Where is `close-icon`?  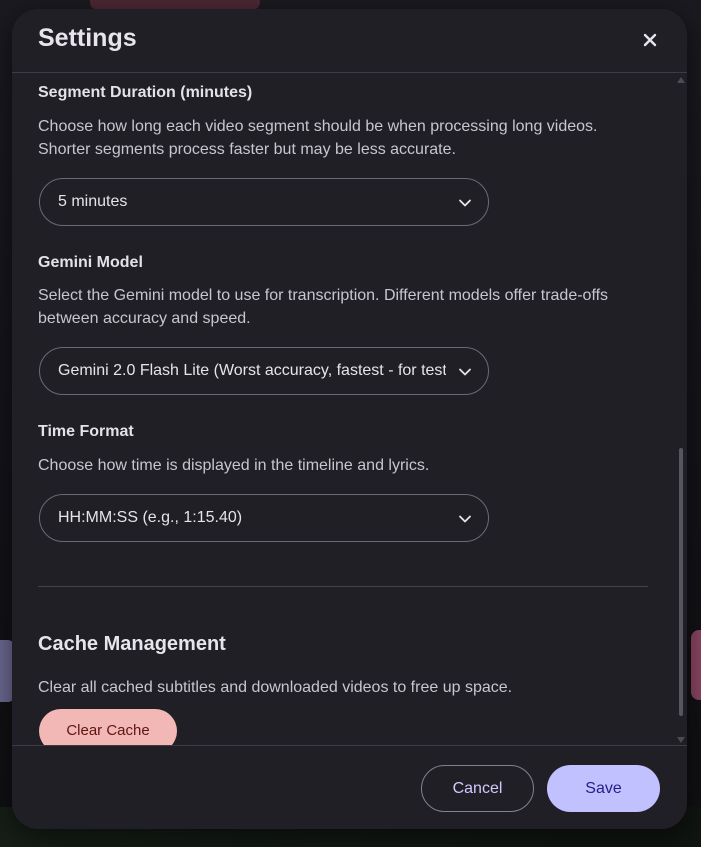 close-icon is located at coordinates (650, 40).